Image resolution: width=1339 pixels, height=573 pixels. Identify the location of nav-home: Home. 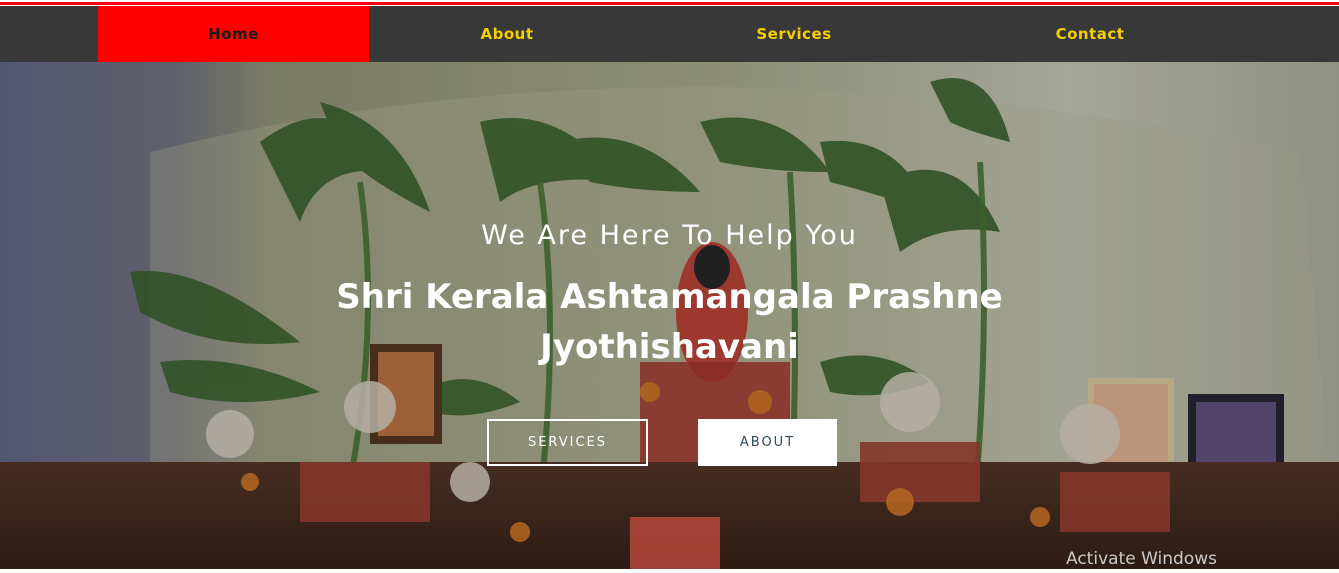
(233, 34).